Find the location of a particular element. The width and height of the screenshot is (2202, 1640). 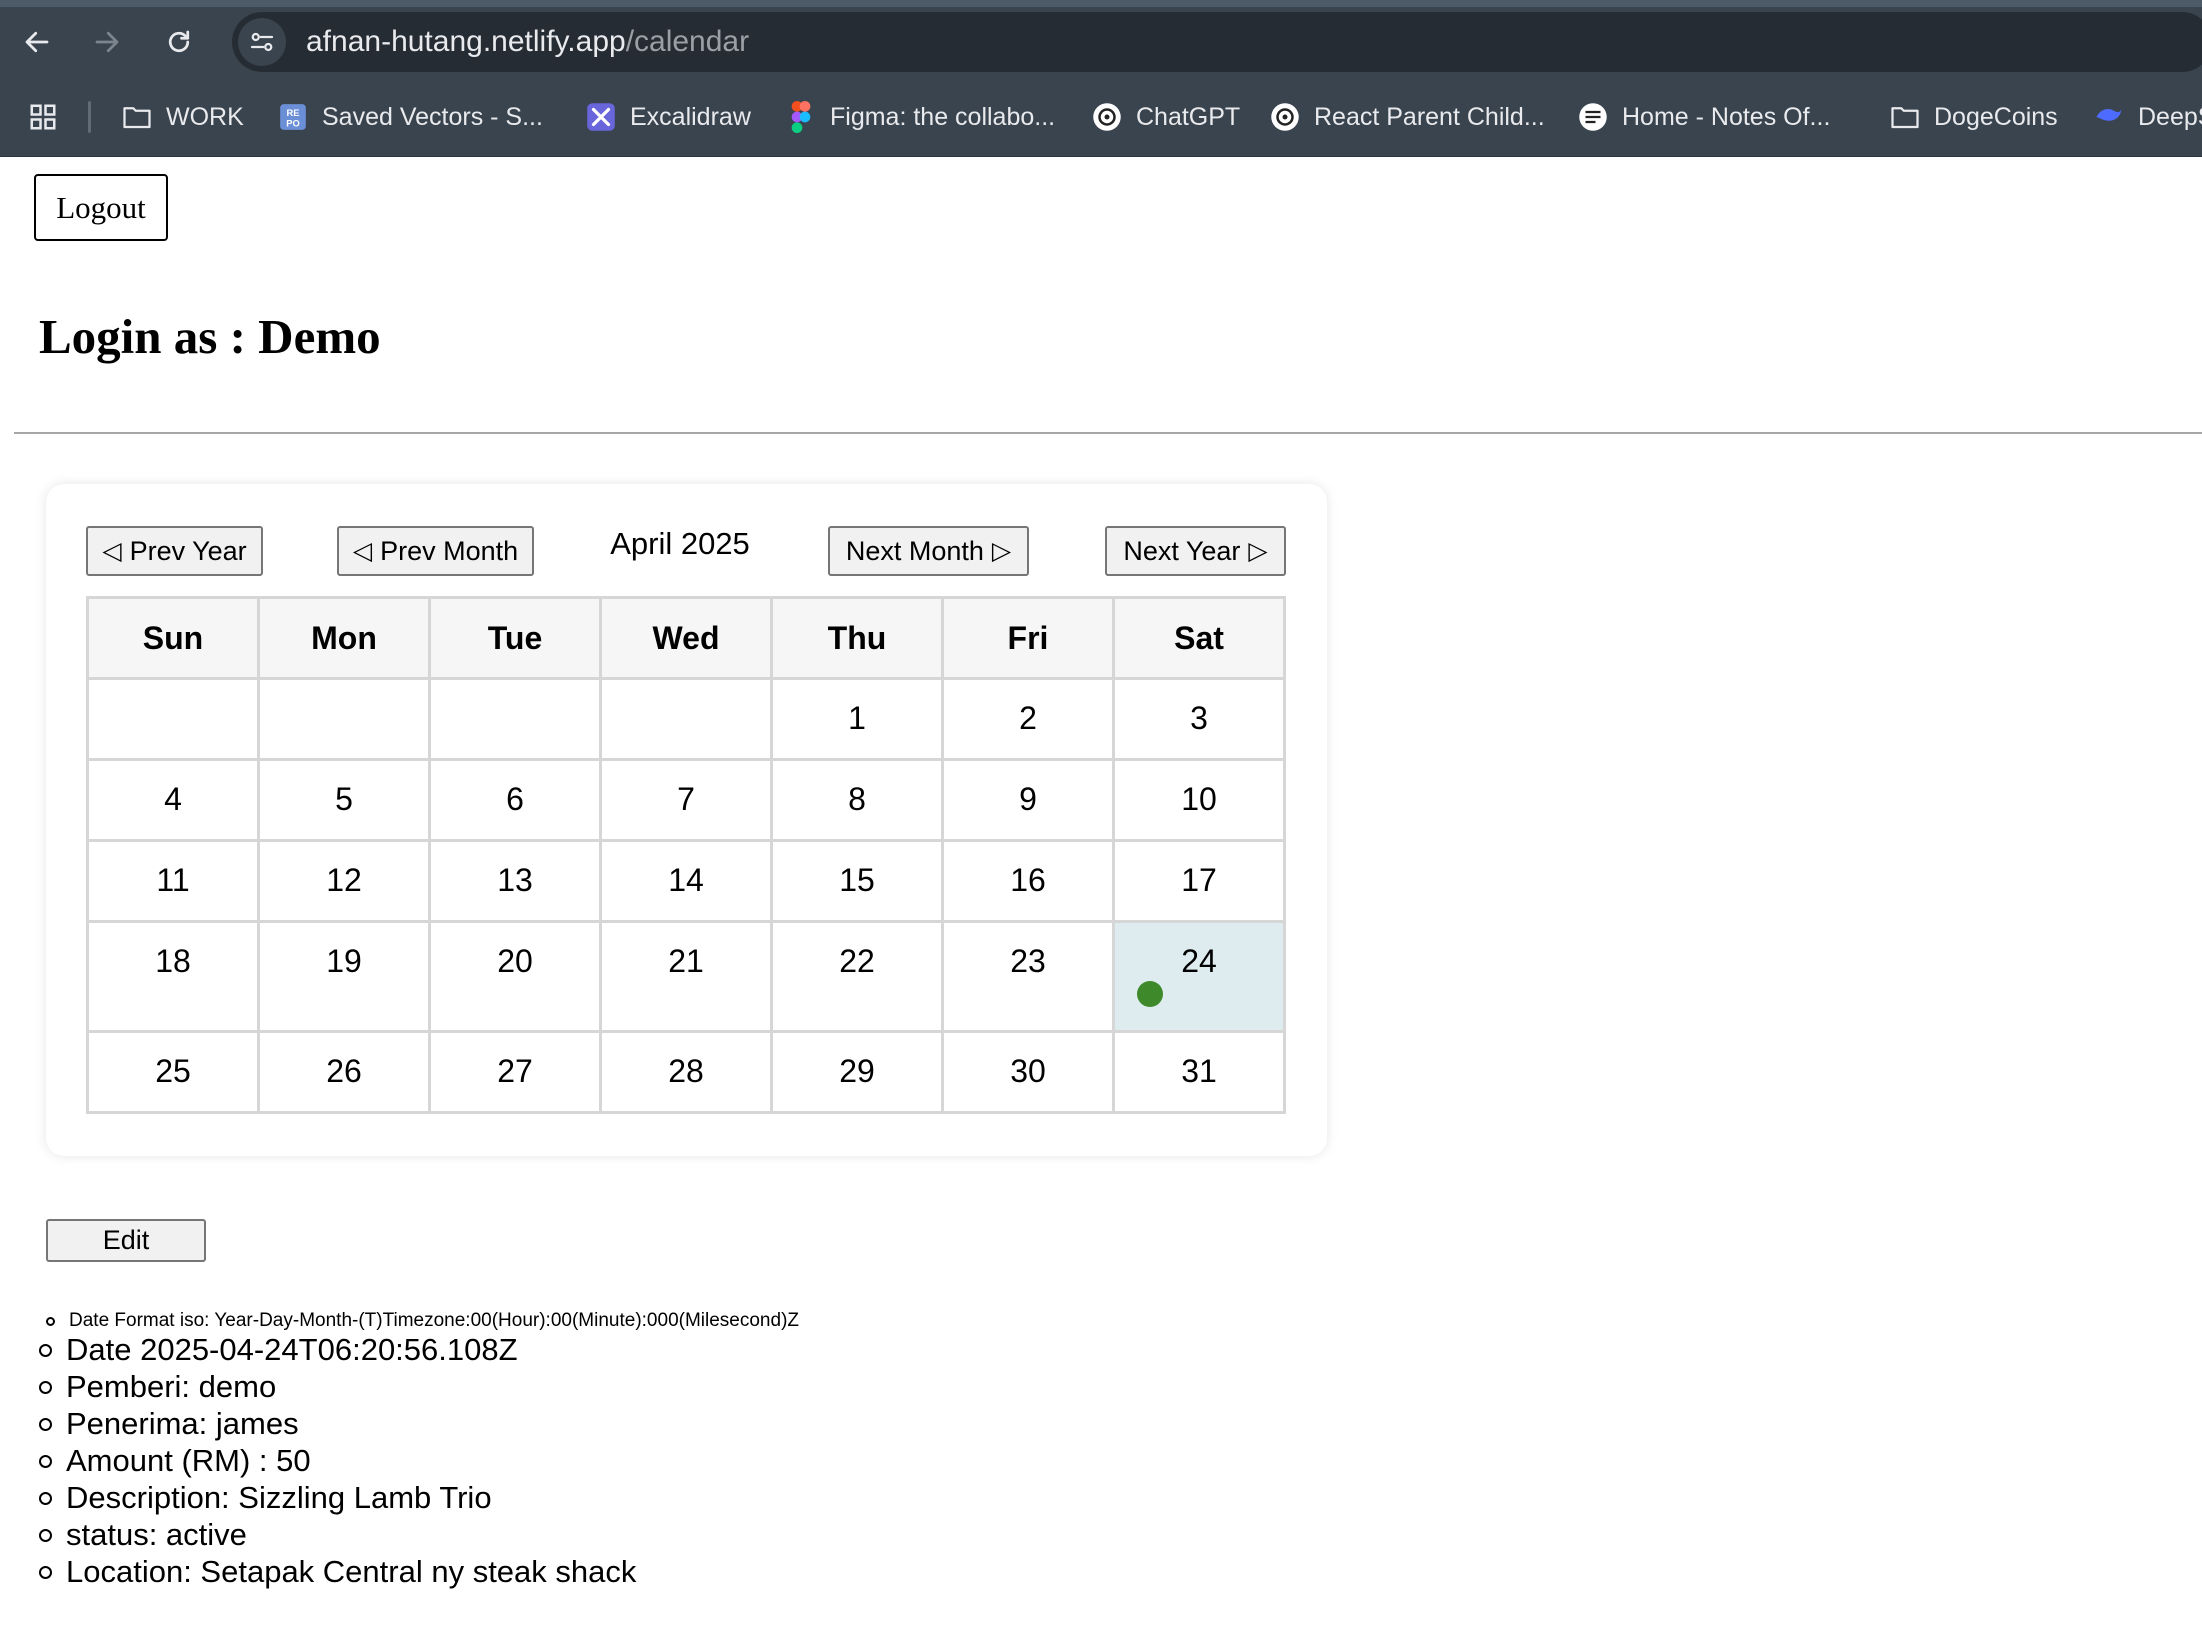

day-cell: 5 is located at coordinates (344, 800).